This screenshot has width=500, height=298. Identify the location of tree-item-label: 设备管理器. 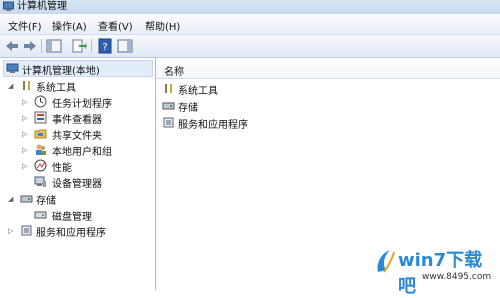
(77, 184).